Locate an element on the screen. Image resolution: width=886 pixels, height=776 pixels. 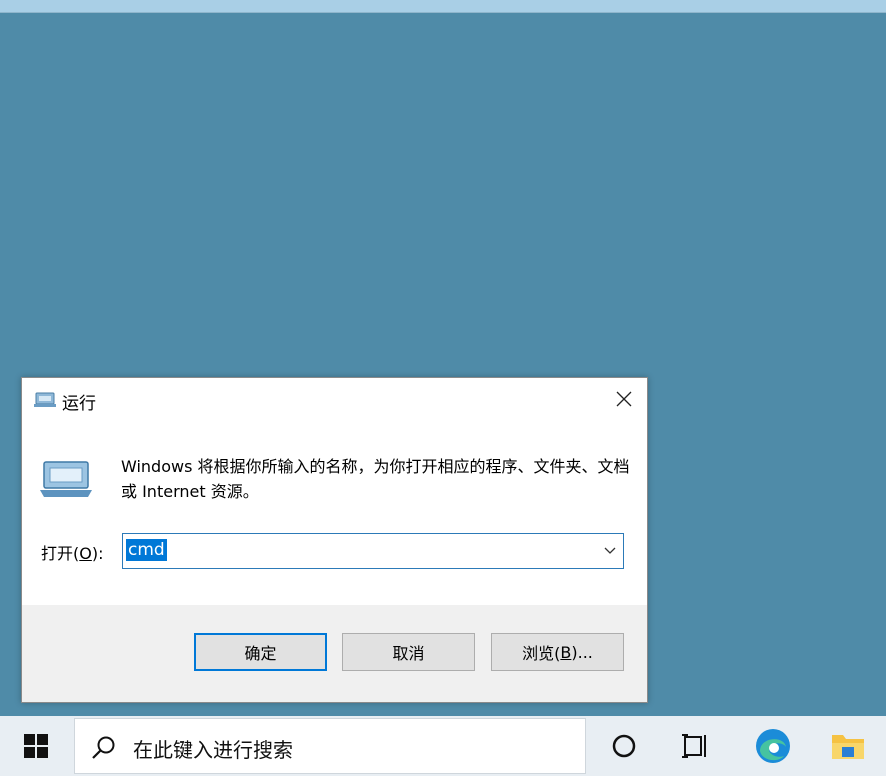
command-input: cmd is located at coordinates (373, 551).